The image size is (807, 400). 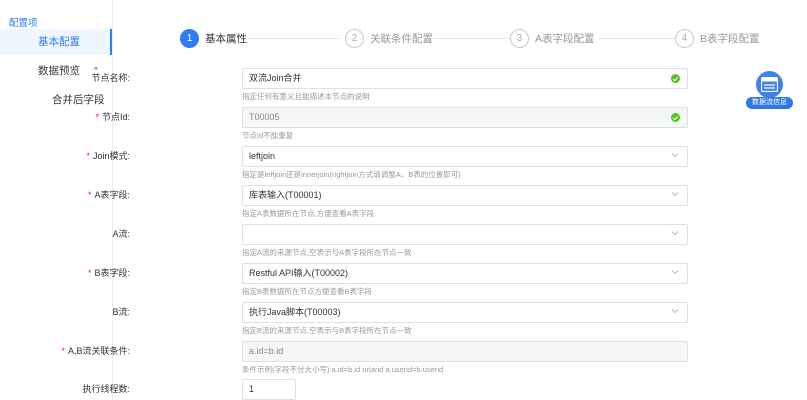 What do you see at coordinates (465, 234) in the screenshot?
I see `a-stream-select` at bounding box center [465, 234].